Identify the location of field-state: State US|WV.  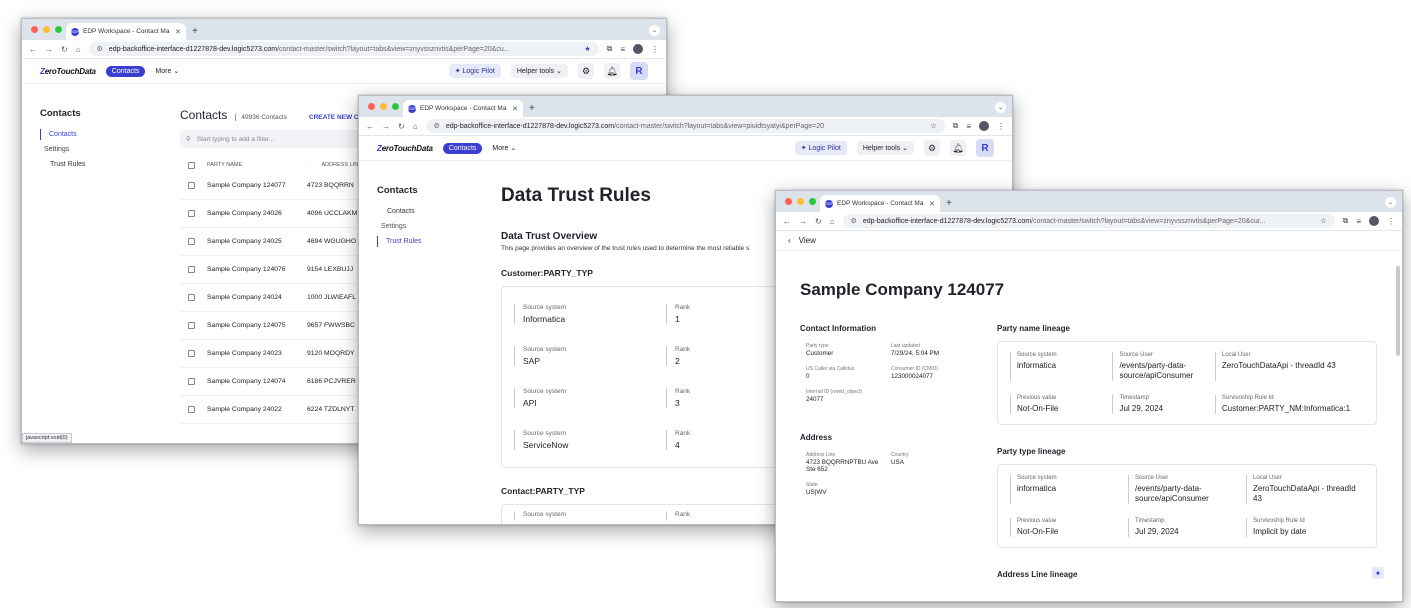
(816, 489).